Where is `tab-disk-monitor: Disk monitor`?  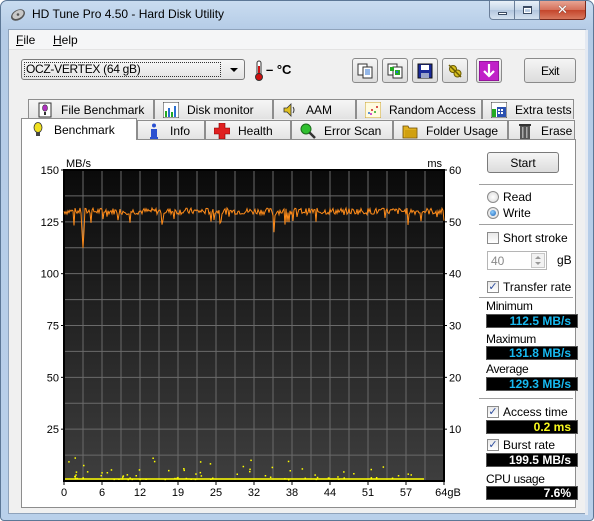 tab-disk-monitor: Disk monitor is located at coordinates (213, 109).